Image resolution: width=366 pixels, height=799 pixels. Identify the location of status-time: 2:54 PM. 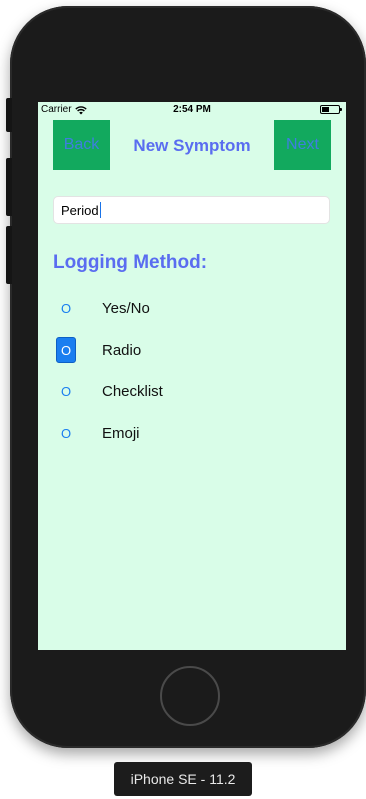
(192, 109).